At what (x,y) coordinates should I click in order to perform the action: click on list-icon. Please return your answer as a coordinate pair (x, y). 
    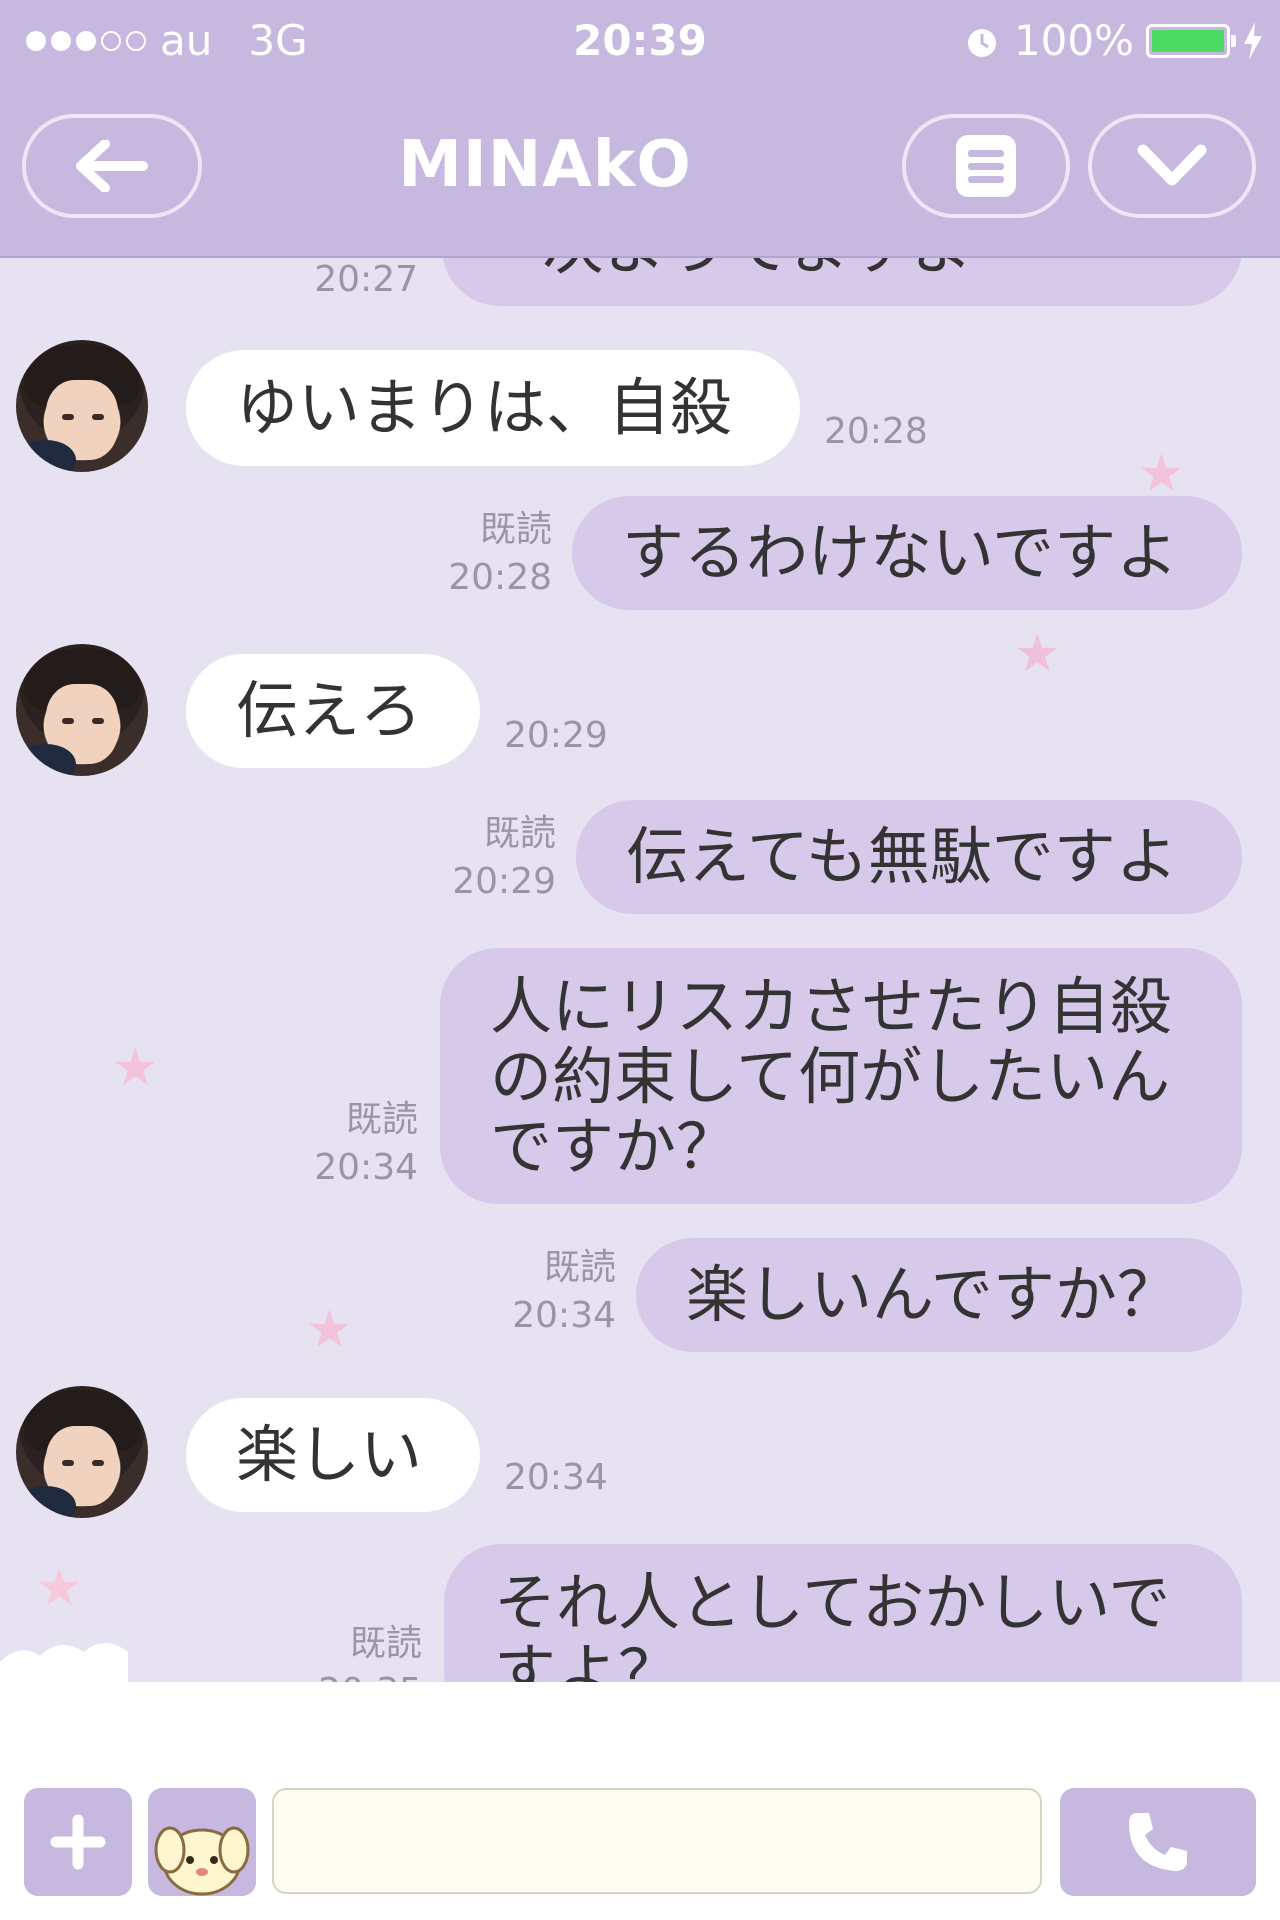
    Looking at the image, I should click on (986, 166).